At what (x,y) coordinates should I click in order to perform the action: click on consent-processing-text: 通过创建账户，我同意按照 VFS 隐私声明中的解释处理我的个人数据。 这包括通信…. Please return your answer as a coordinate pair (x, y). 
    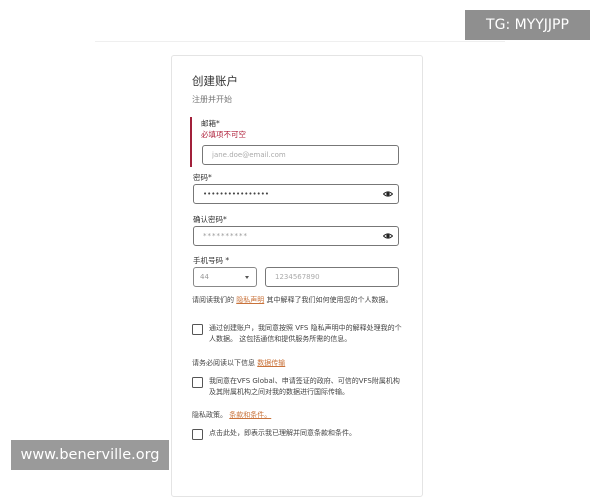
    Looking at the image, I should click on (305, 333).